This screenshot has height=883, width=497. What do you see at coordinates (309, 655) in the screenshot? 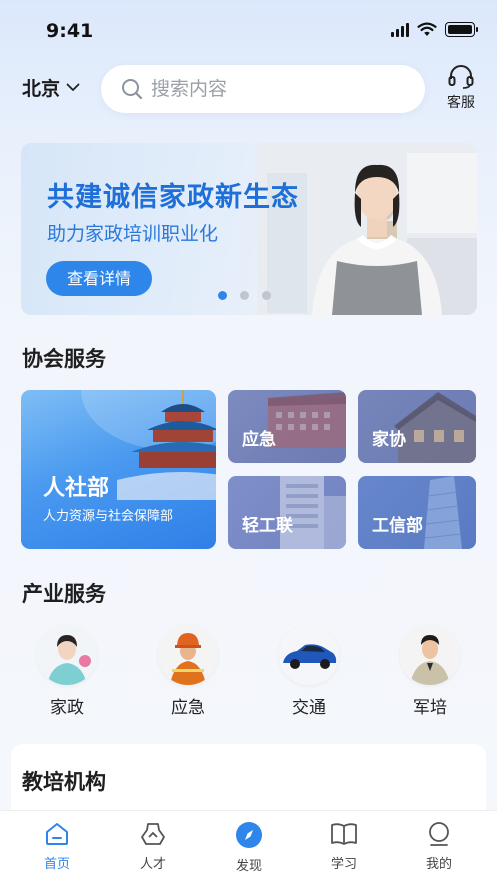
I see `car-avatar` at bounding box center [309, 655].